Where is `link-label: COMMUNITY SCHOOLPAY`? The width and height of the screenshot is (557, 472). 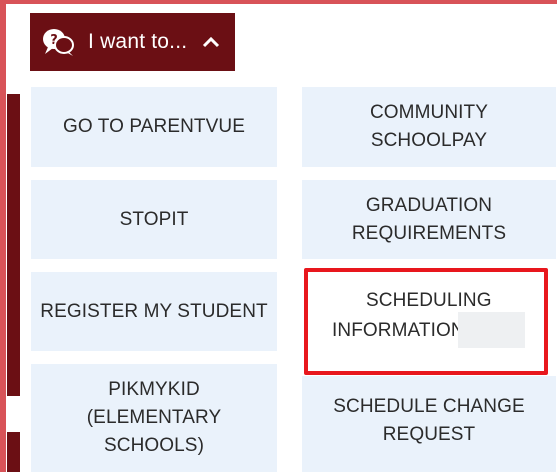
link-label: COMMUNITY SCHOOLPAY is located at coordinates (429, 126).